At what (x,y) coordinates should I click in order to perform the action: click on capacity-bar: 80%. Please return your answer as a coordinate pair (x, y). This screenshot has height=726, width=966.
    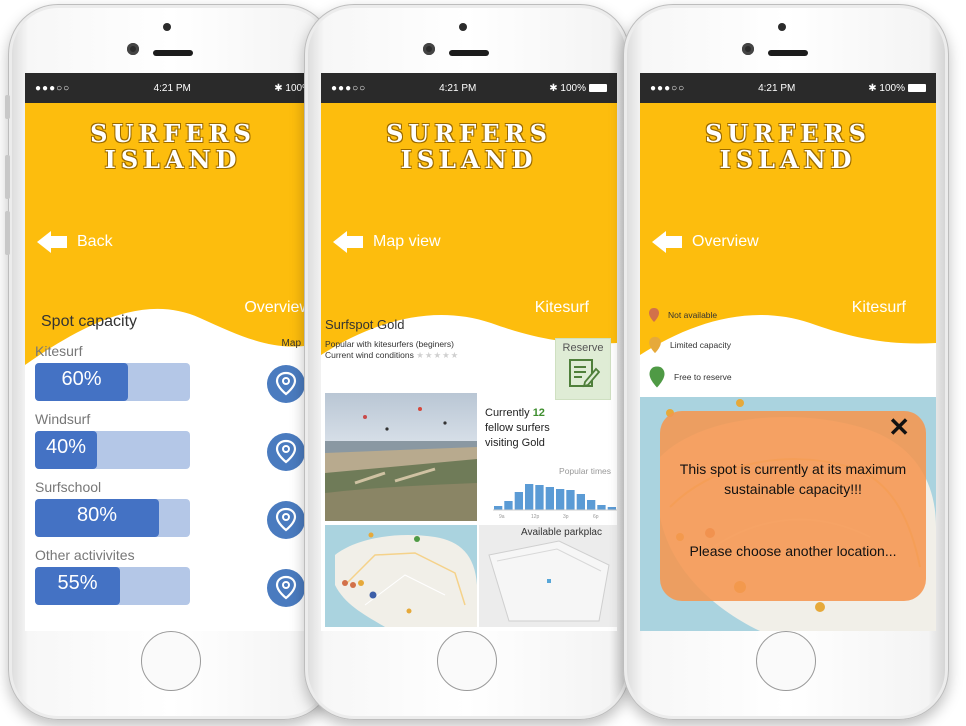
    Looking at the image, I should click on (112, 518).